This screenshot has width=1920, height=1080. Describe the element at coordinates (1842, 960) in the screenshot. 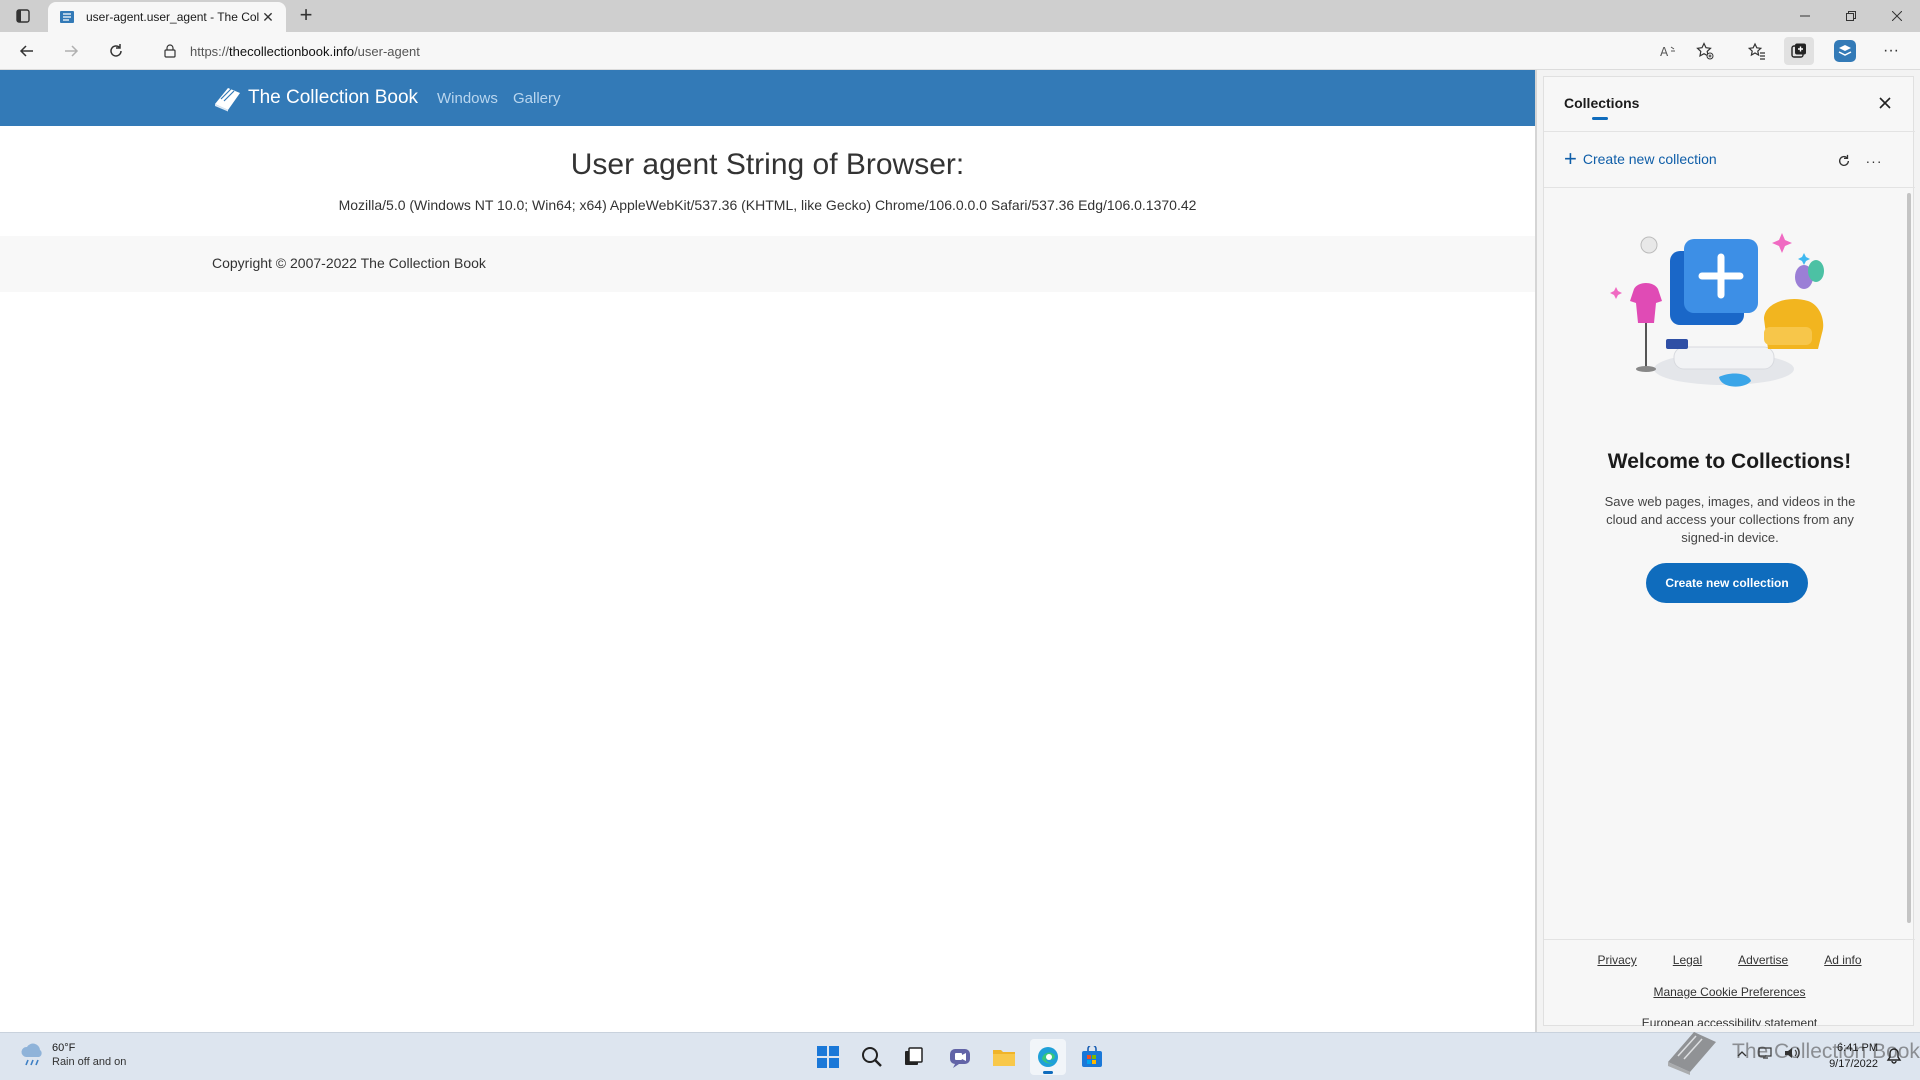

I see `ad-info-link: Ad info` at that location.